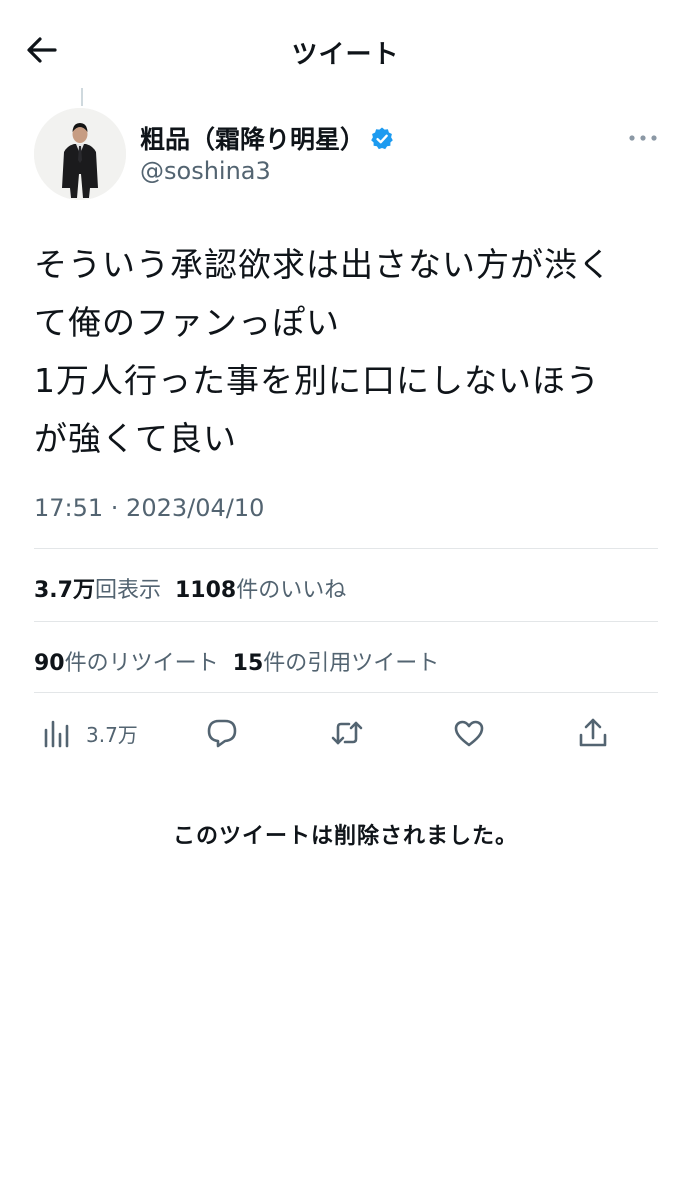  I want to click on author-name-text: 粗品（霜降り明星）, so click(253, 139).